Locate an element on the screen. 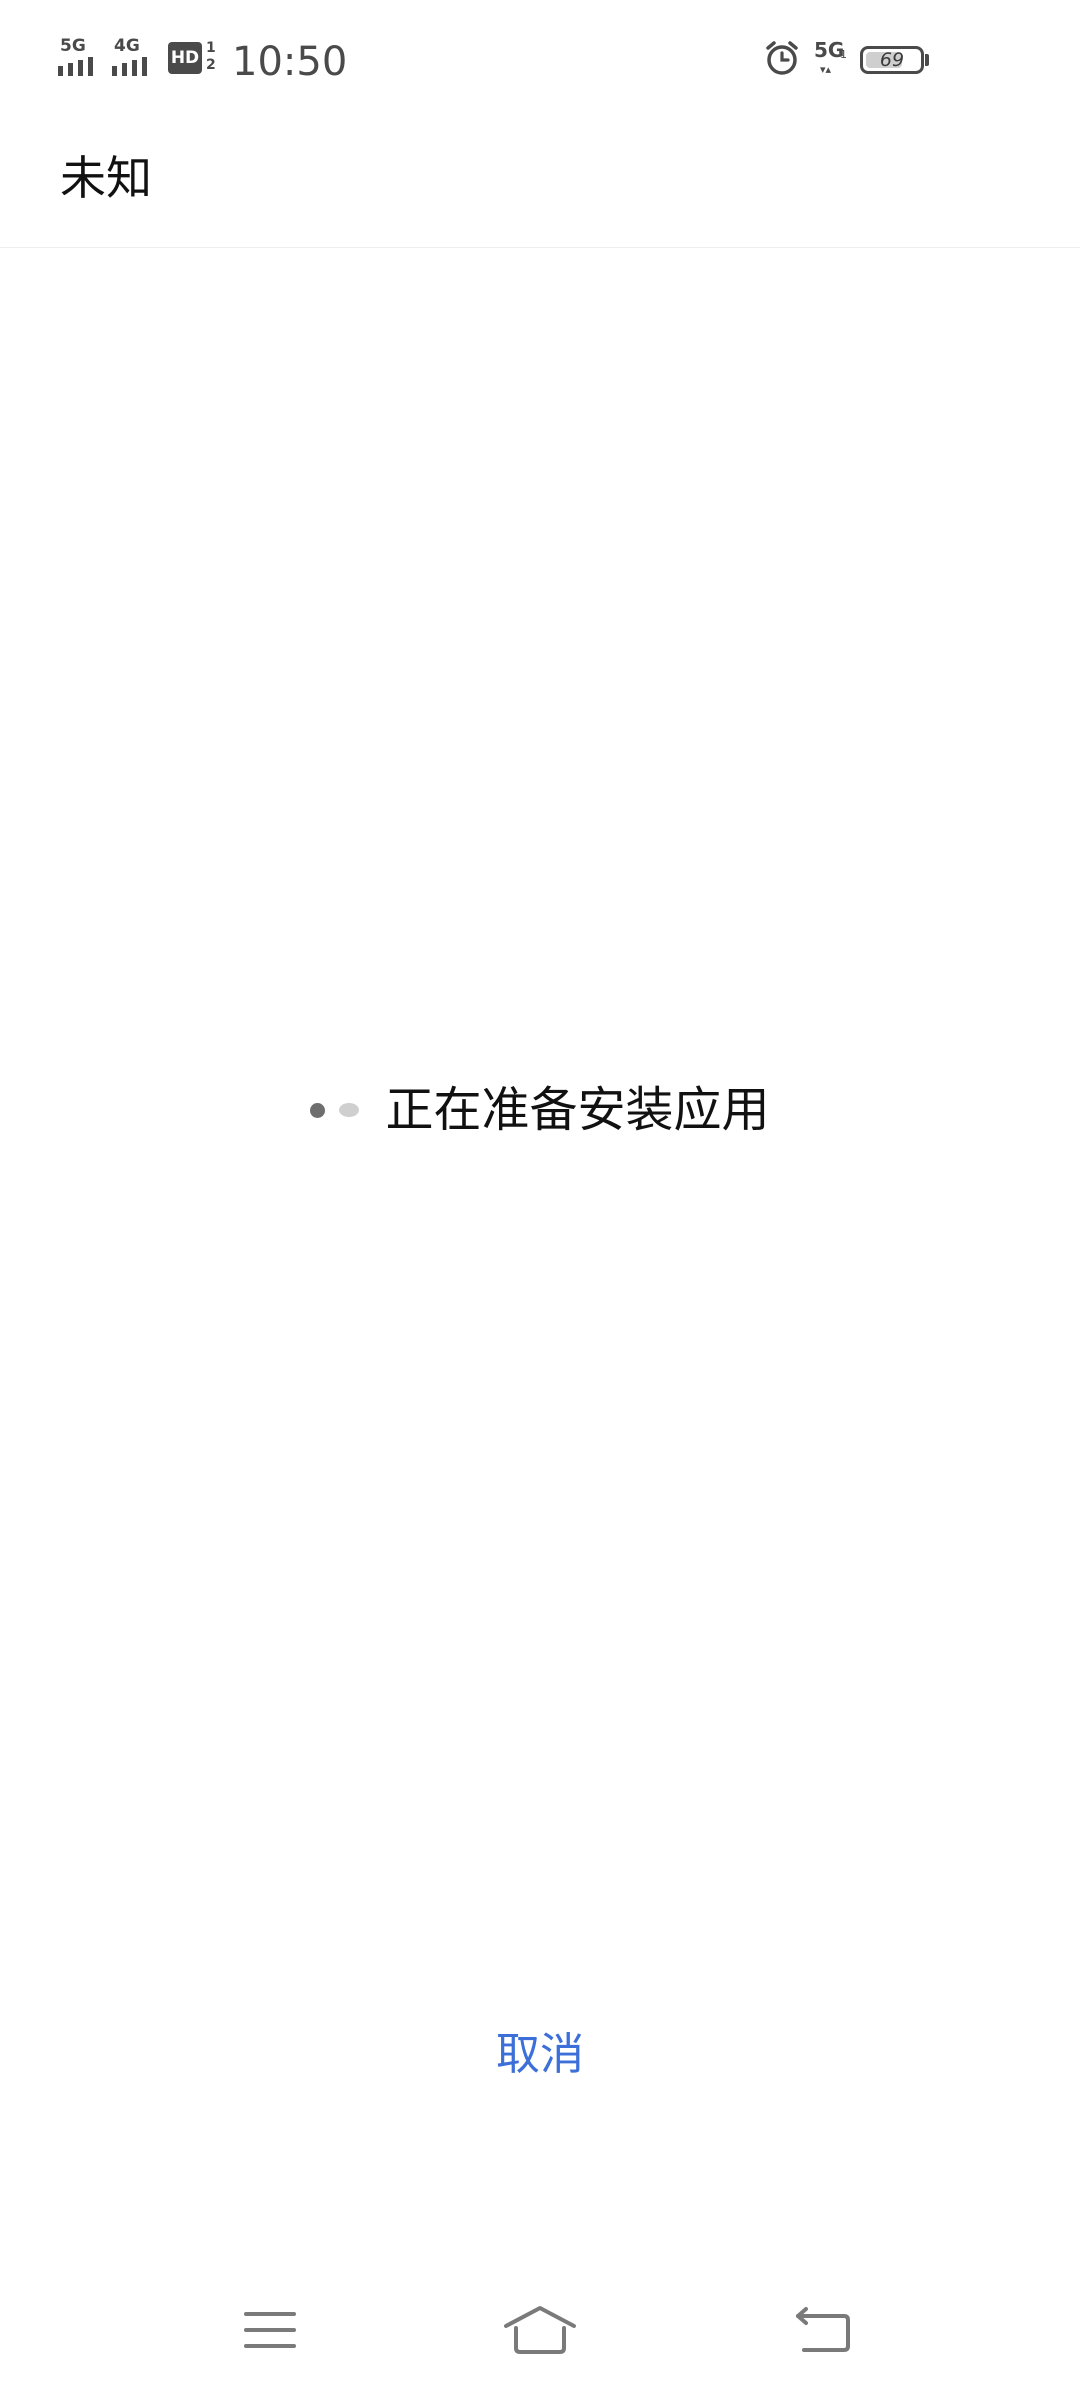 This screenshot has width=1080, height=2400. home-button is located at coordinates (540, 2330).